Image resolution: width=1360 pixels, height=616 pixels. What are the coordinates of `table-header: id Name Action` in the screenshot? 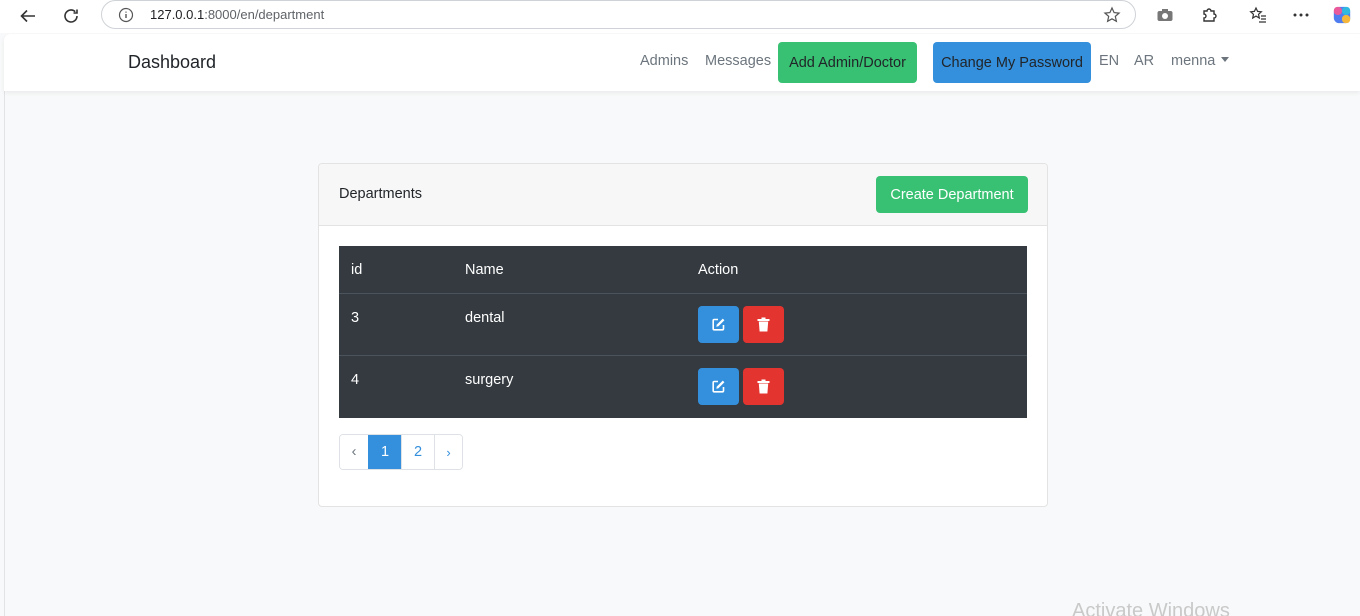 It's located at (683, 270).